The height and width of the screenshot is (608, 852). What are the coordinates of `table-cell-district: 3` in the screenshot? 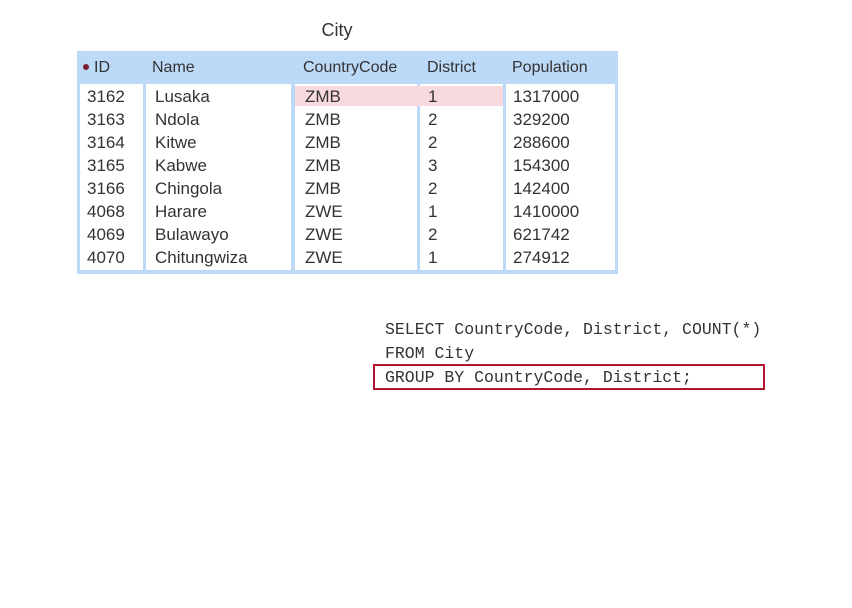 It's located at (433, 165).